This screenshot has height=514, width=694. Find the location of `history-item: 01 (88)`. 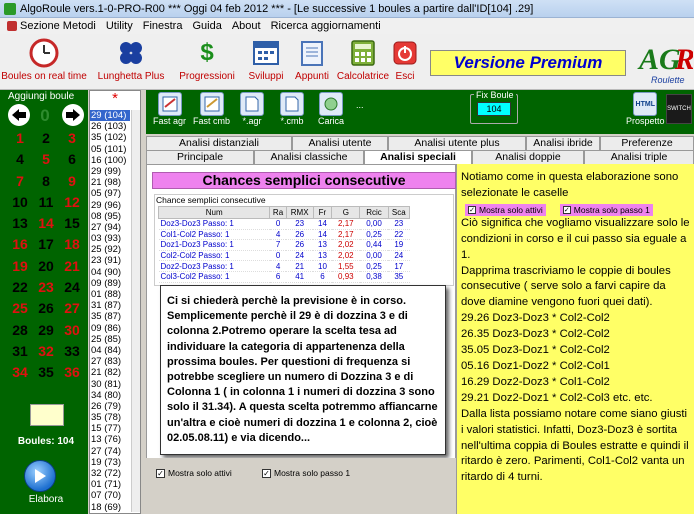

history-item: 01 (88) is located at coordinates (110, 294).